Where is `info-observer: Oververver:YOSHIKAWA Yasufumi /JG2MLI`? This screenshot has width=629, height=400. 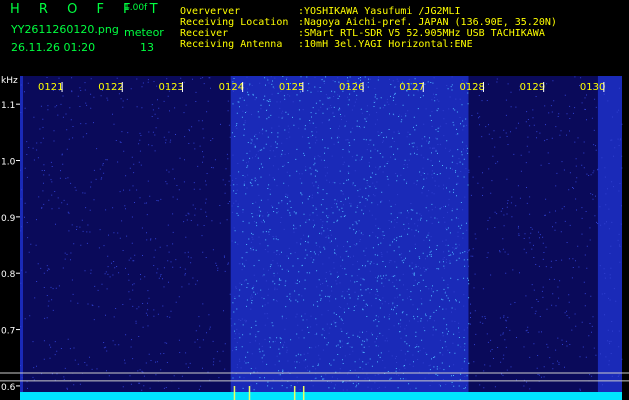
info-observer: Oververver:YOSHIKAWA Yasufumi /JG2MLI is located at coordinates (320, 11).